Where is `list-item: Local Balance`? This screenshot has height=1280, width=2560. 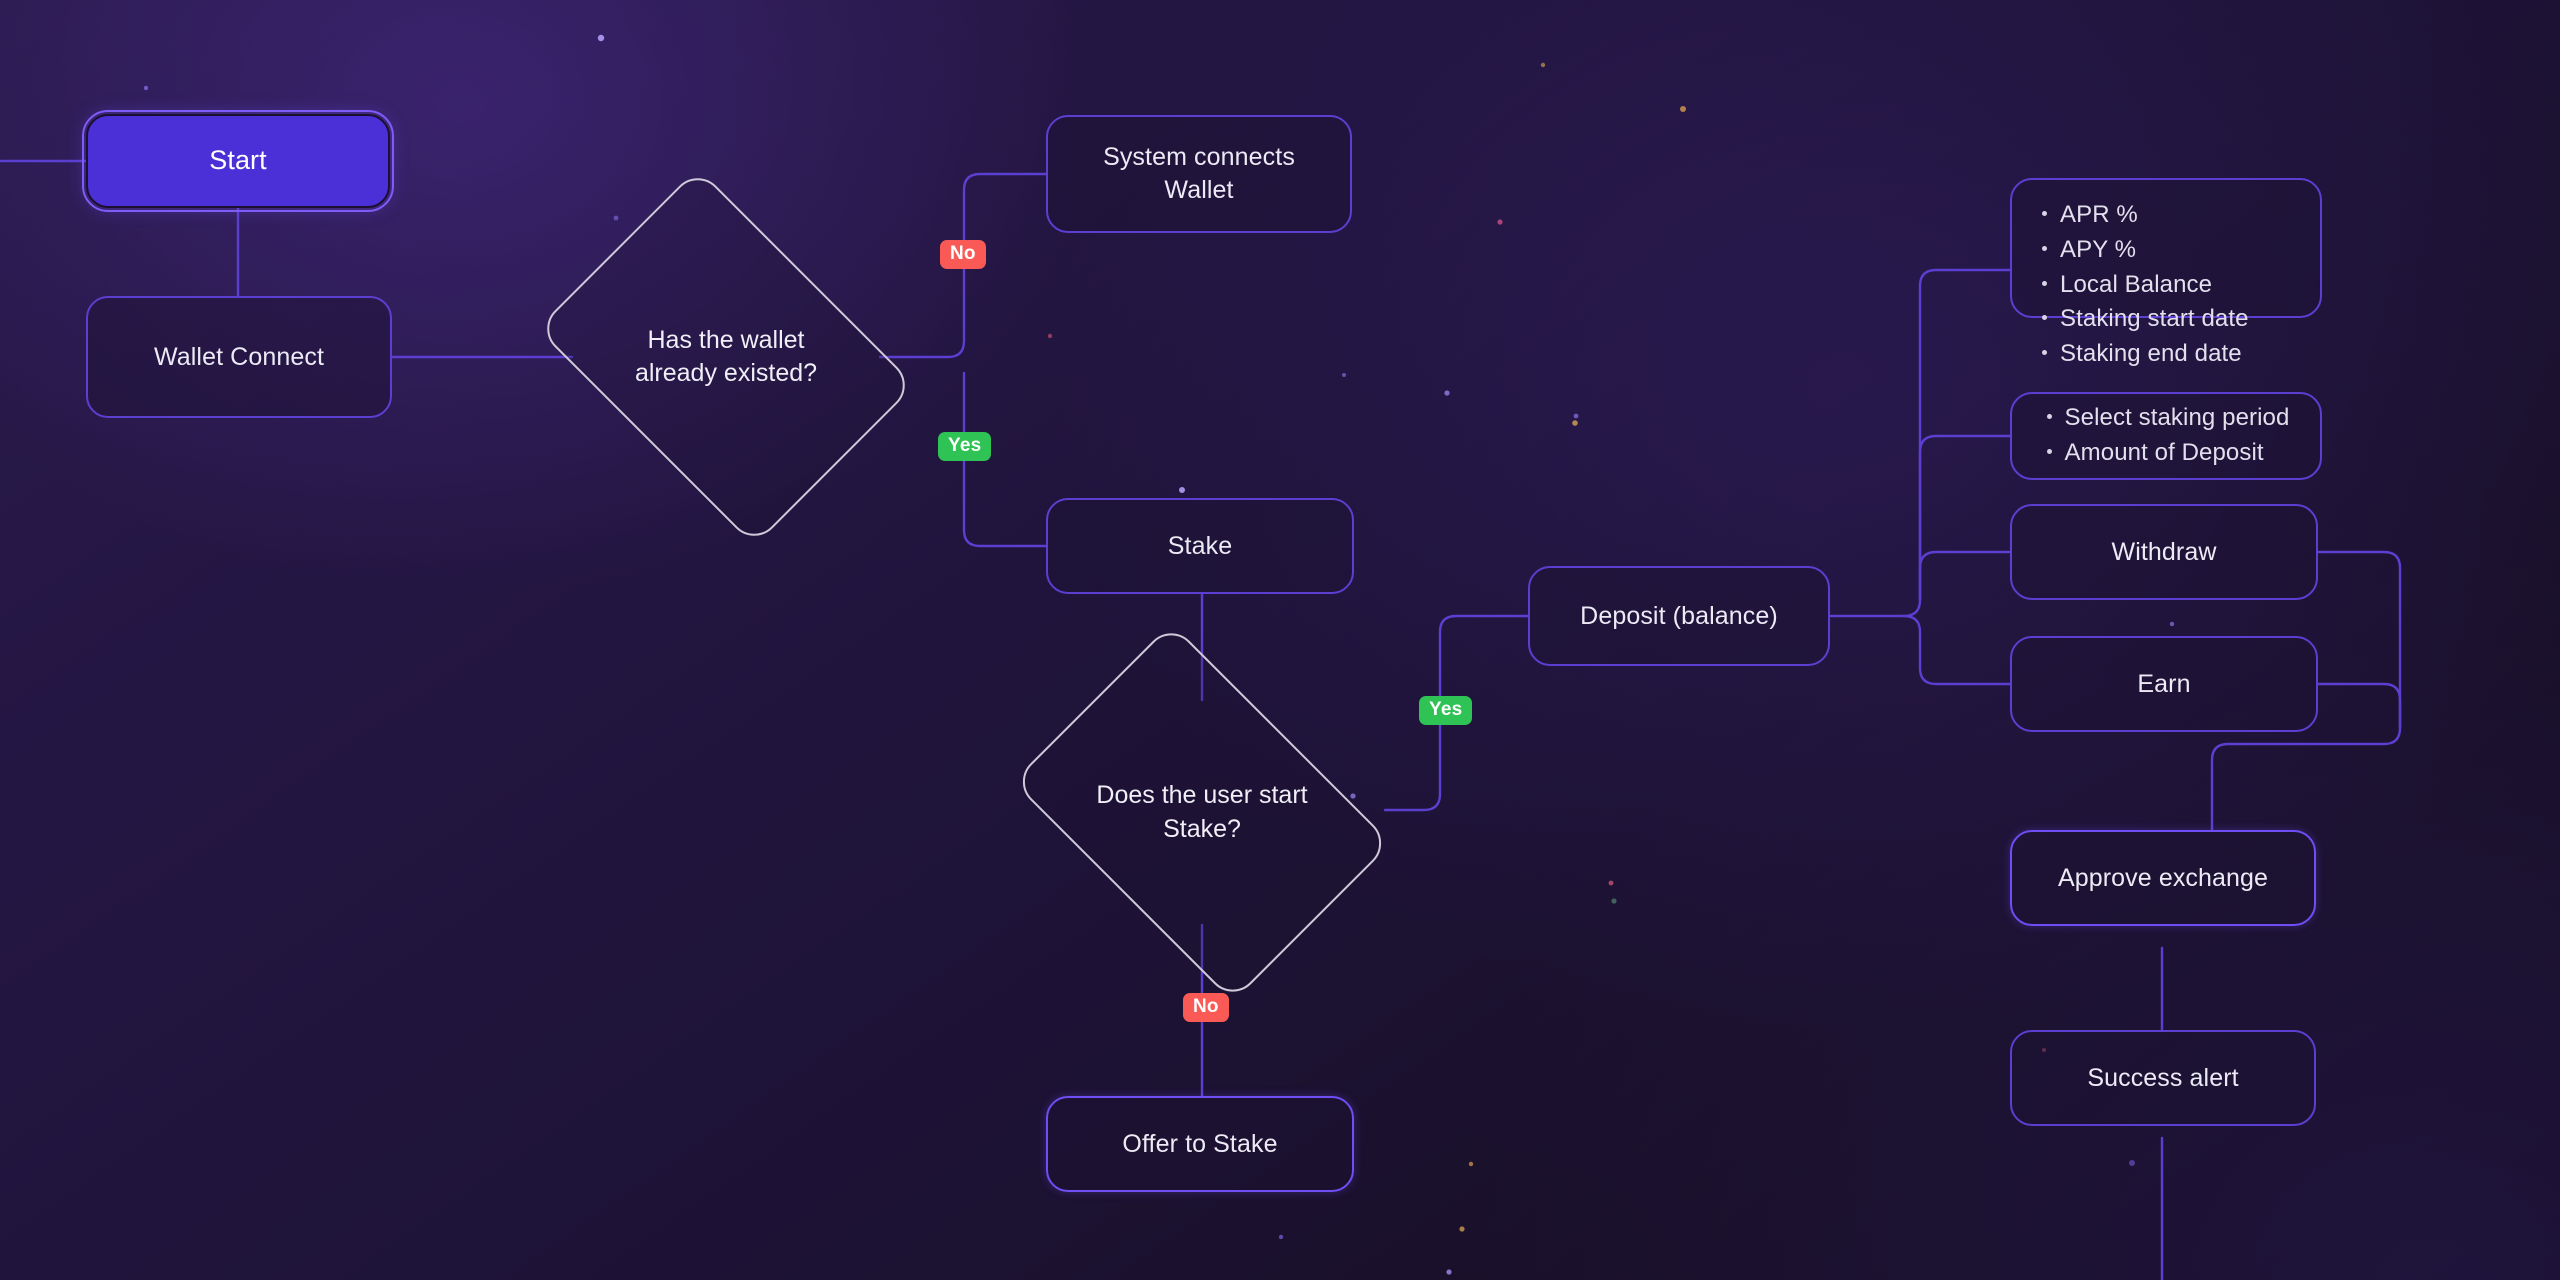
list-item: Local Balance is located at coordinates (2168, 285).